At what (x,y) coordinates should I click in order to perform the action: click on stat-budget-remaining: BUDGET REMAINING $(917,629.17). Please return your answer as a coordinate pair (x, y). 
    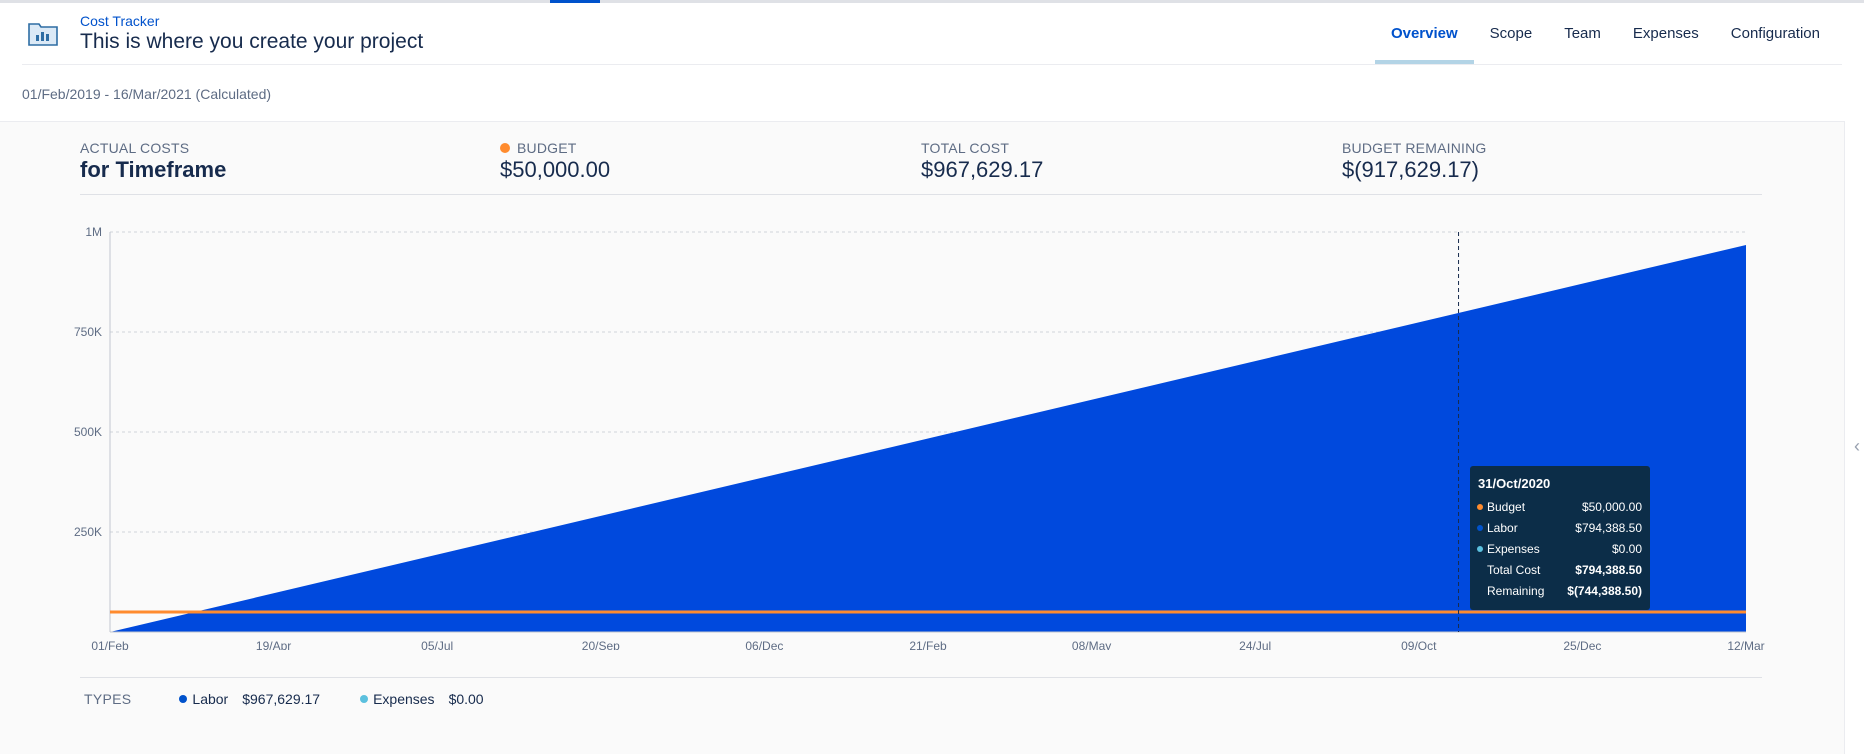
    Looking at the image, I should click on (1414, 161).